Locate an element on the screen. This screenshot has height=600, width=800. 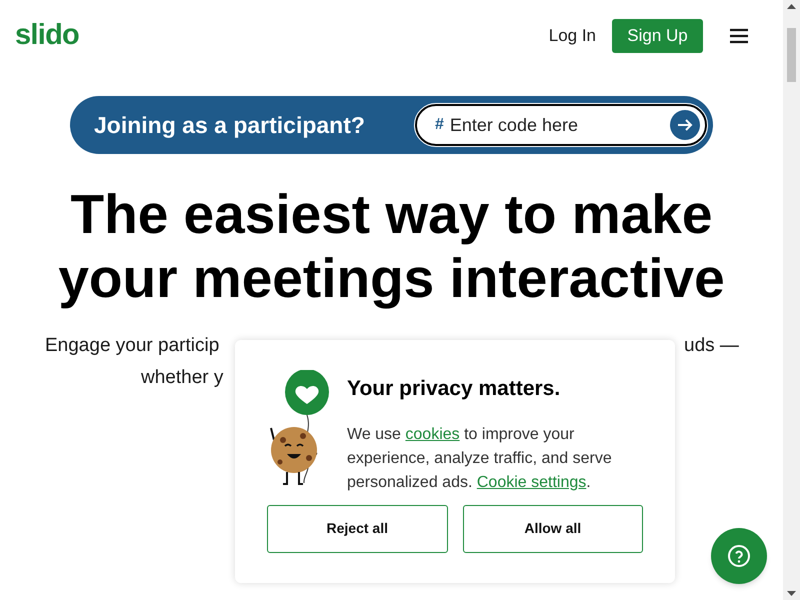
scrollbar-thumb is located at coordinates (791, 55).